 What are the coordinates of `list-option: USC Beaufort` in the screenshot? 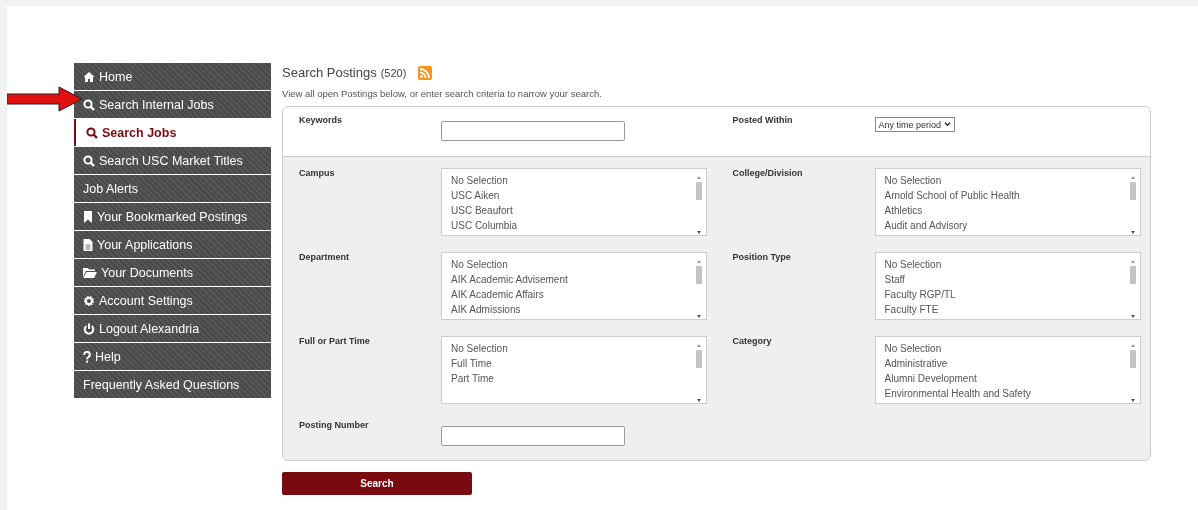 It's located at (484, 210).